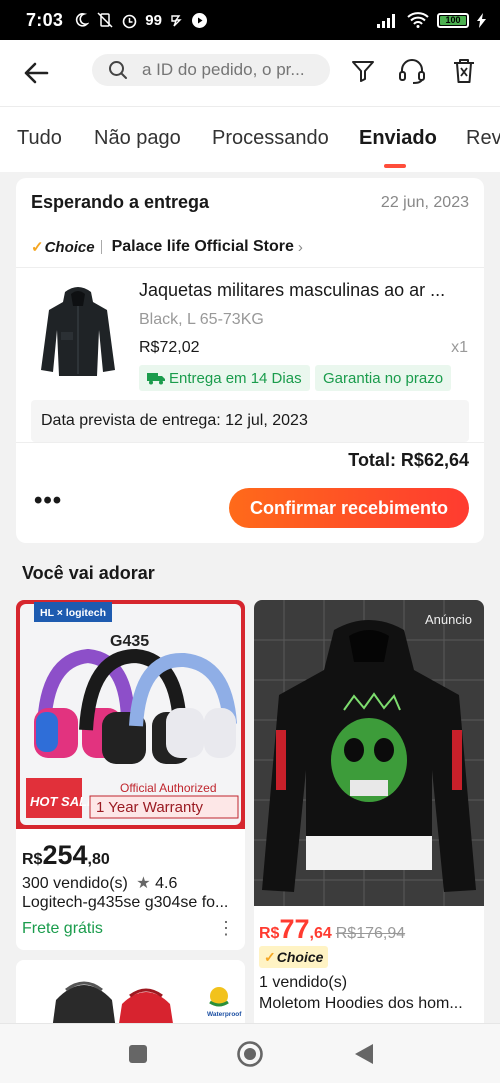 This screenshot has width=500, height=1083. Describe the element at coordinates (83, 20) in the screenshot. I see `moon-icon` at that location.